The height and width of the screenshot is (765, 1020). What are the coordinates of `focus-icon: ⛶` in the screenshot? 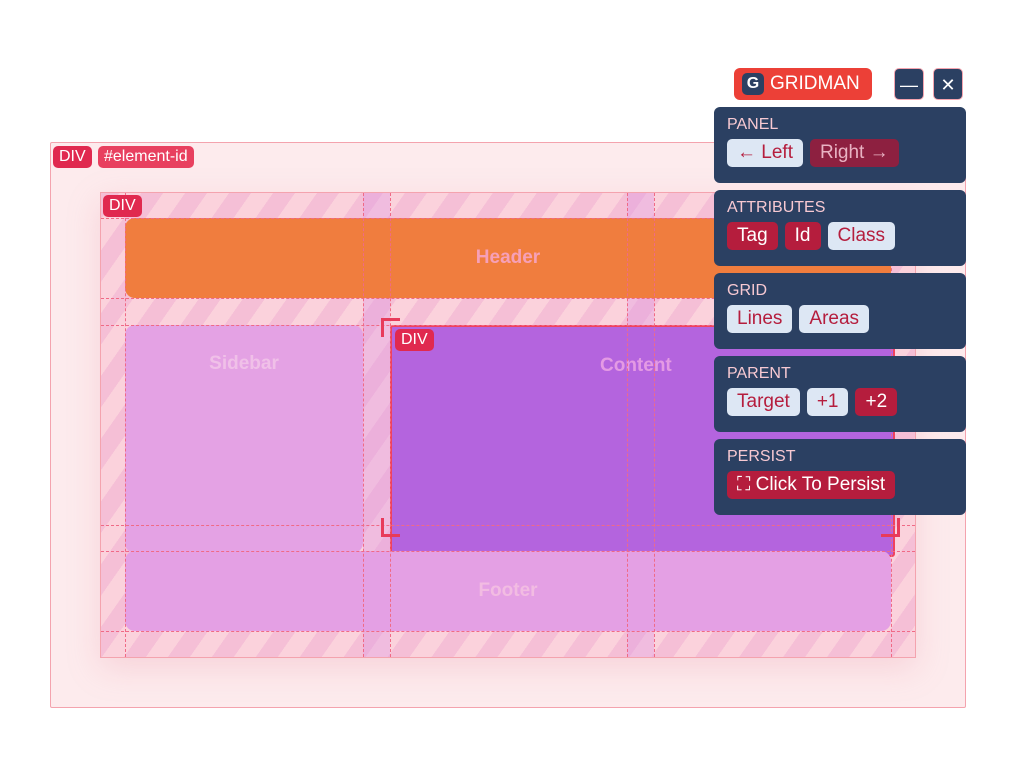 It's located at (744, 484).